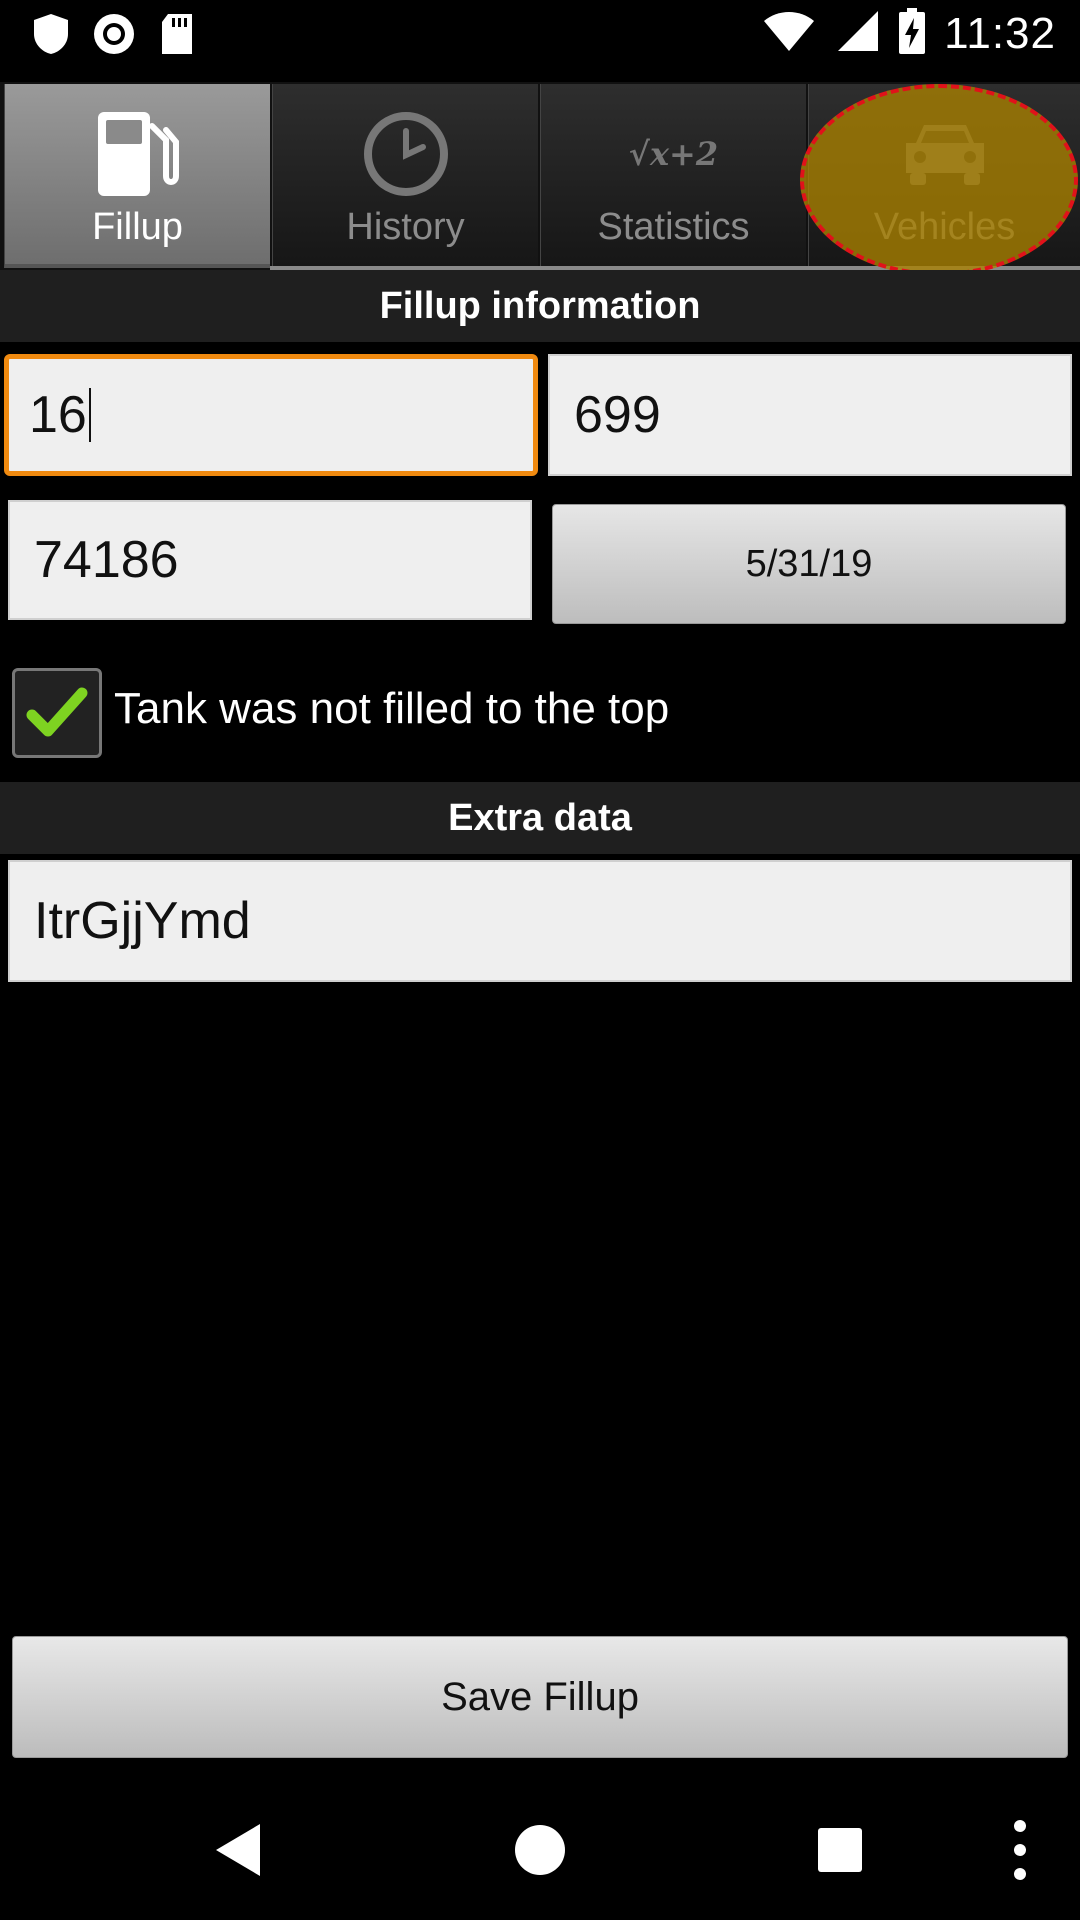 The width and height of the screenshot is (1080, 1920). I want to click on partial-fill-label: Tank was not filled to the top, so click(391, 709).